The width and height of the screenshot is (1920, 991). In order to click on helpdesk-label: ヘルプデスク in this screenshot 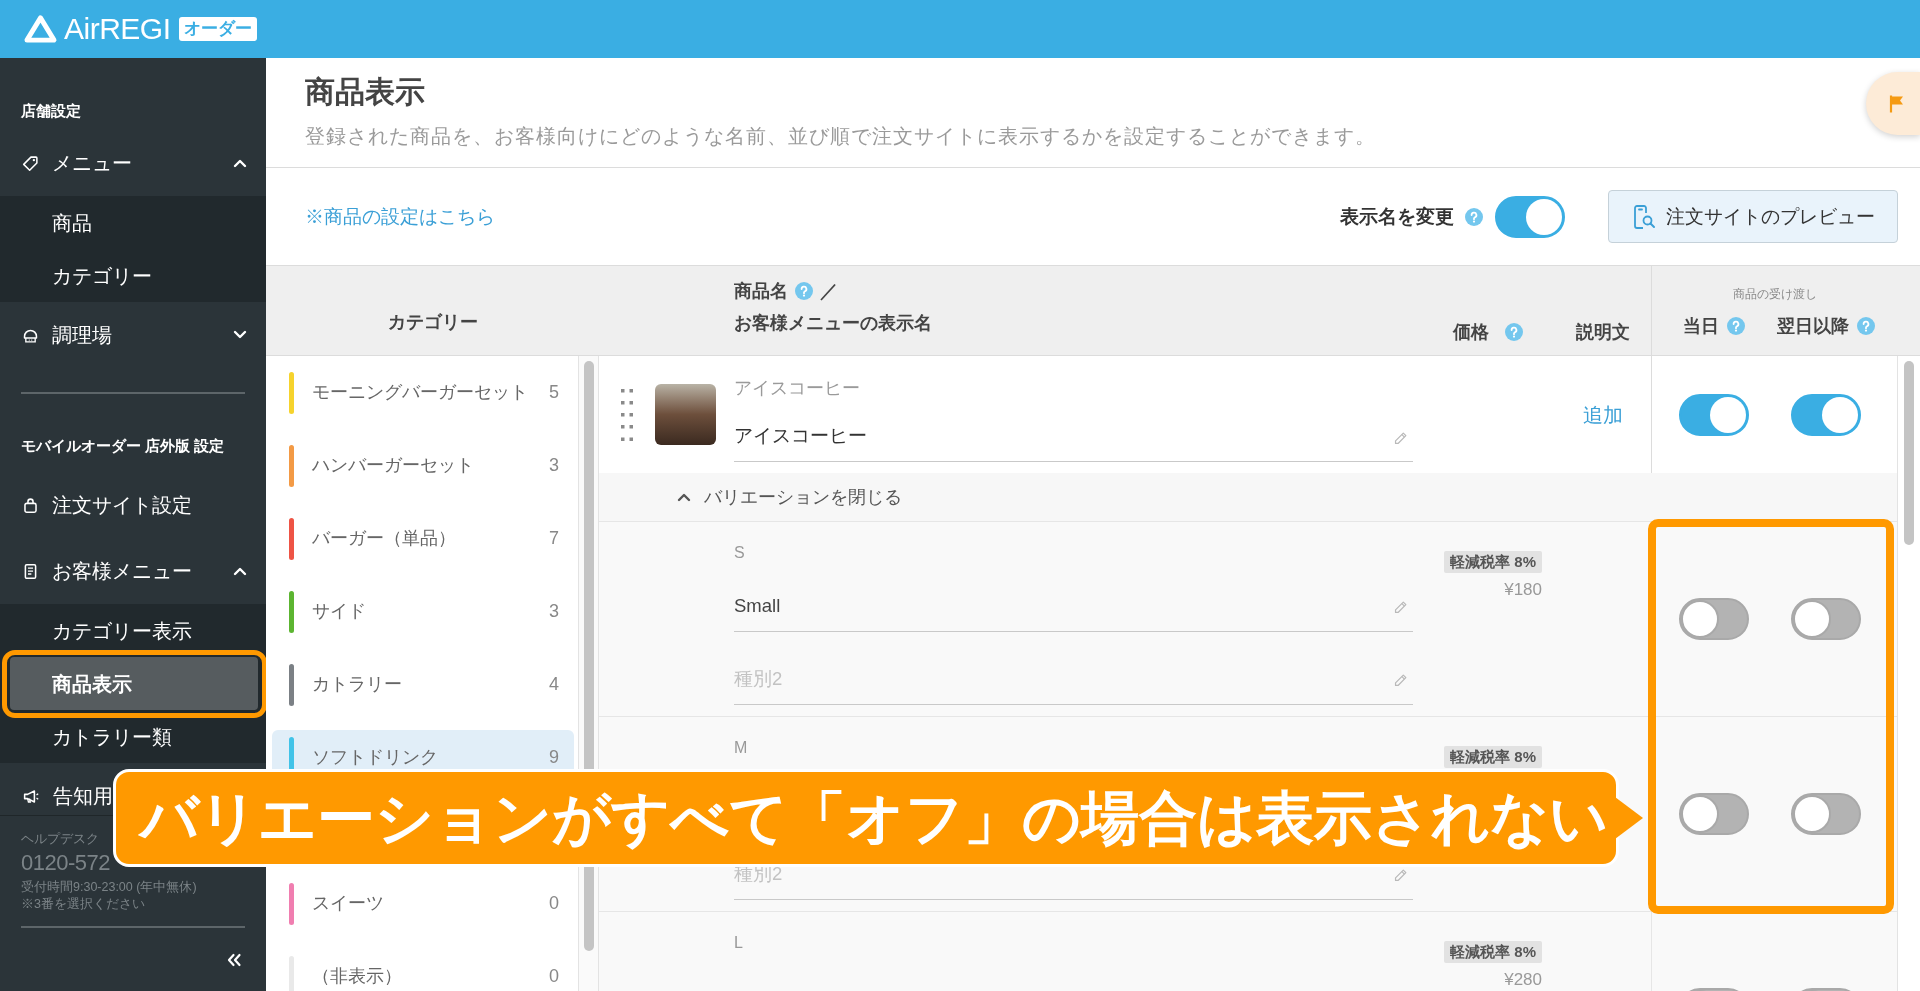, I will do `click(60, 839)`.